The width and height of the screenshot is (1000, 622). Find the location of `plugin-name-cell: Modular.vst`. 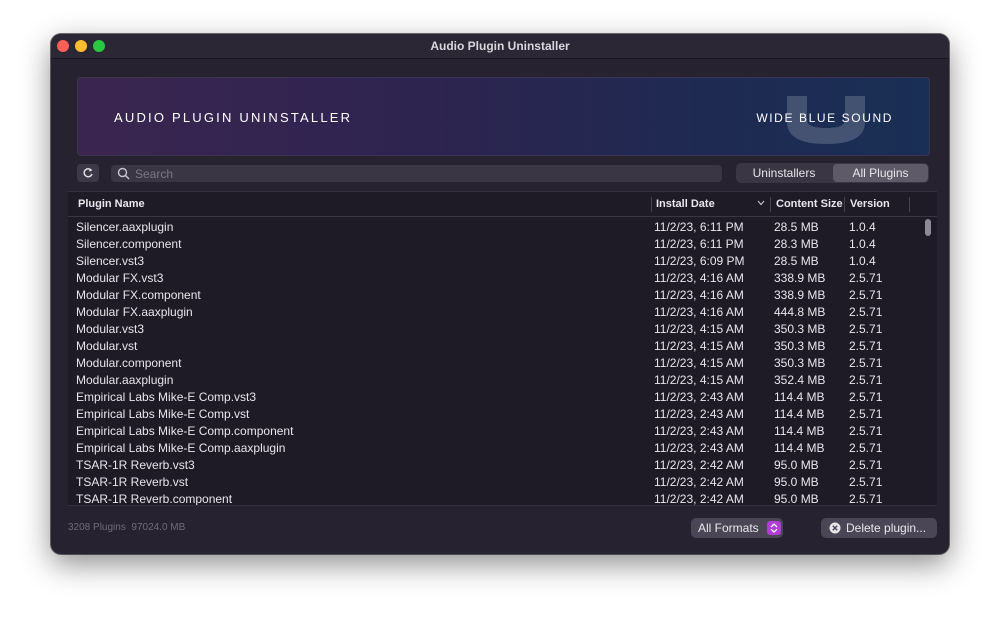

plugin-name-cell: Modular.vst is located at coordinates (107, 346).